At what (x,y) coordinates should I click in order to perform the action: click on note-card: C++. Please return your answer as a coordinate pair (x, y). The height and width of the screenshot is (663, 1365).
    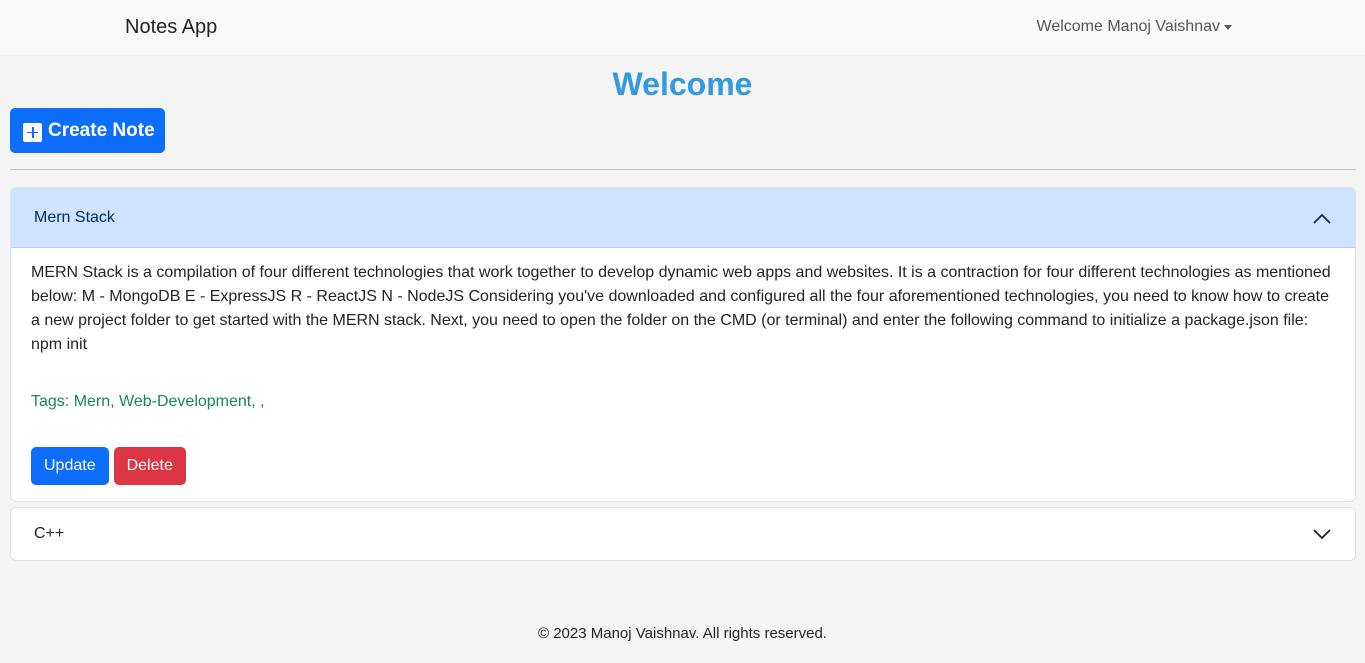
    Looking at the image, I should click on (683, 534).